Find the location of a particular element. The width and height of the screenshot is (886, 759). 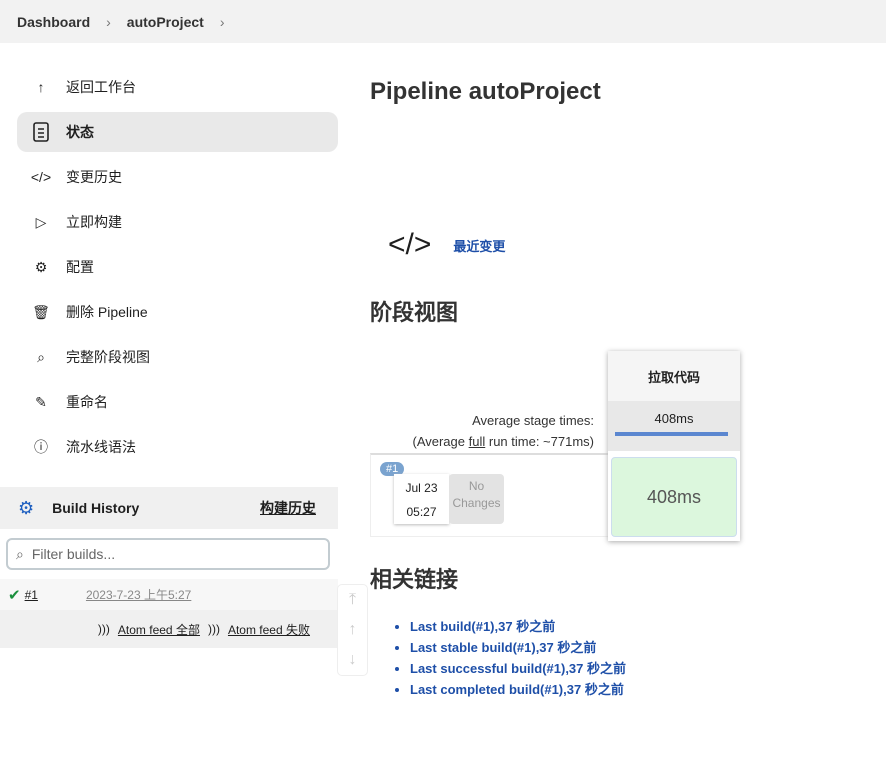

breadcrumb-dashboard: Dashboard is located at coordinates (53, 22).